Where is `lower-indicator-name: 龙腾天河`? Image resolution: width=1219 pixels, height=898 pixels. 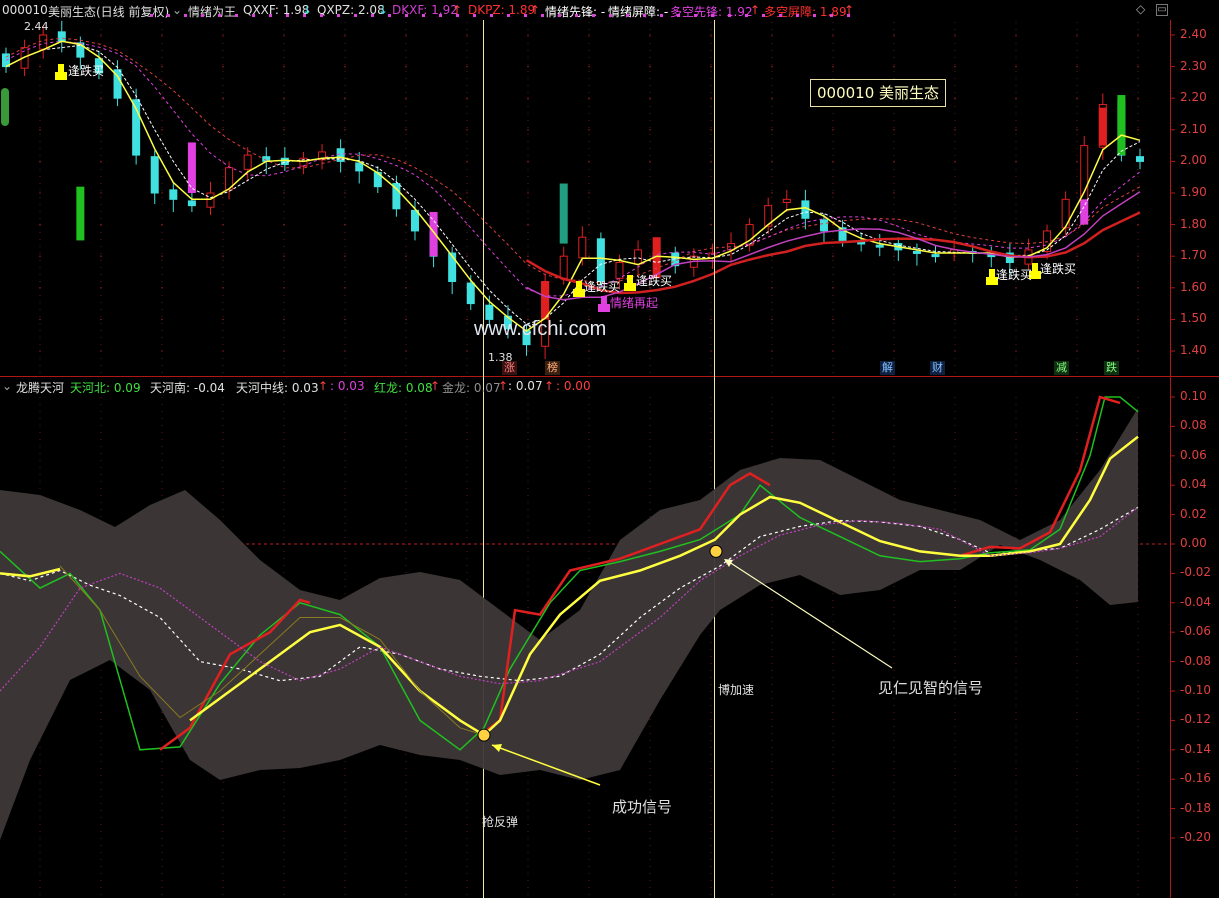
lower-indicator-name: 龙腾天河 is located at coordinates (40, 387).